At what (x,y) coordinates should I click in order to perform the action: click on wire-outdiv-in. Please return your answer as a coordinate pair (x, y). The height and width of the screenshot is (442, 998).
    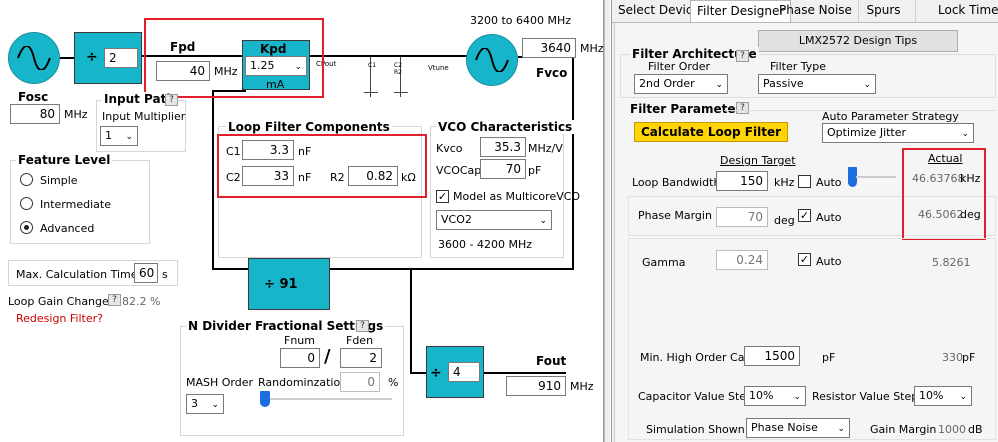
    Looking at the image, I should click on (418, 373).